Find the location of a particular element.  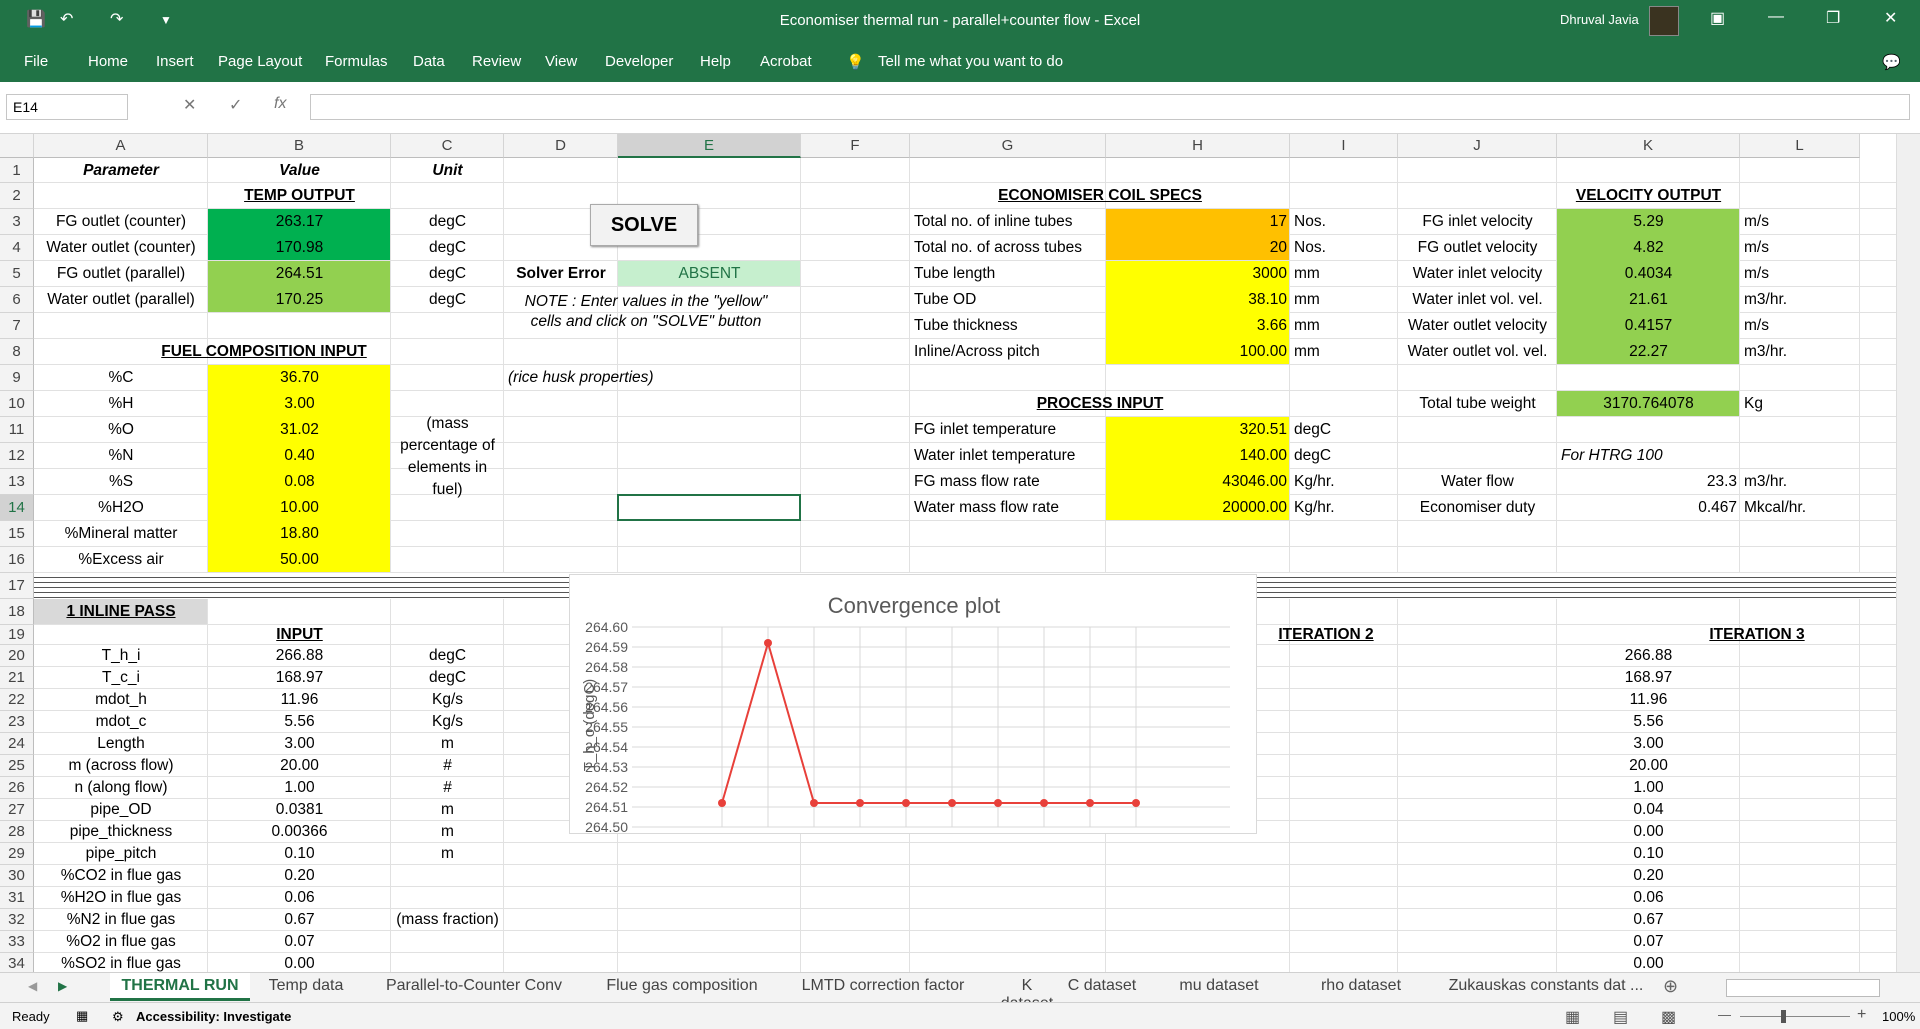

add-sheet-icon: ⊕ is located at coordinates (1670, 986).